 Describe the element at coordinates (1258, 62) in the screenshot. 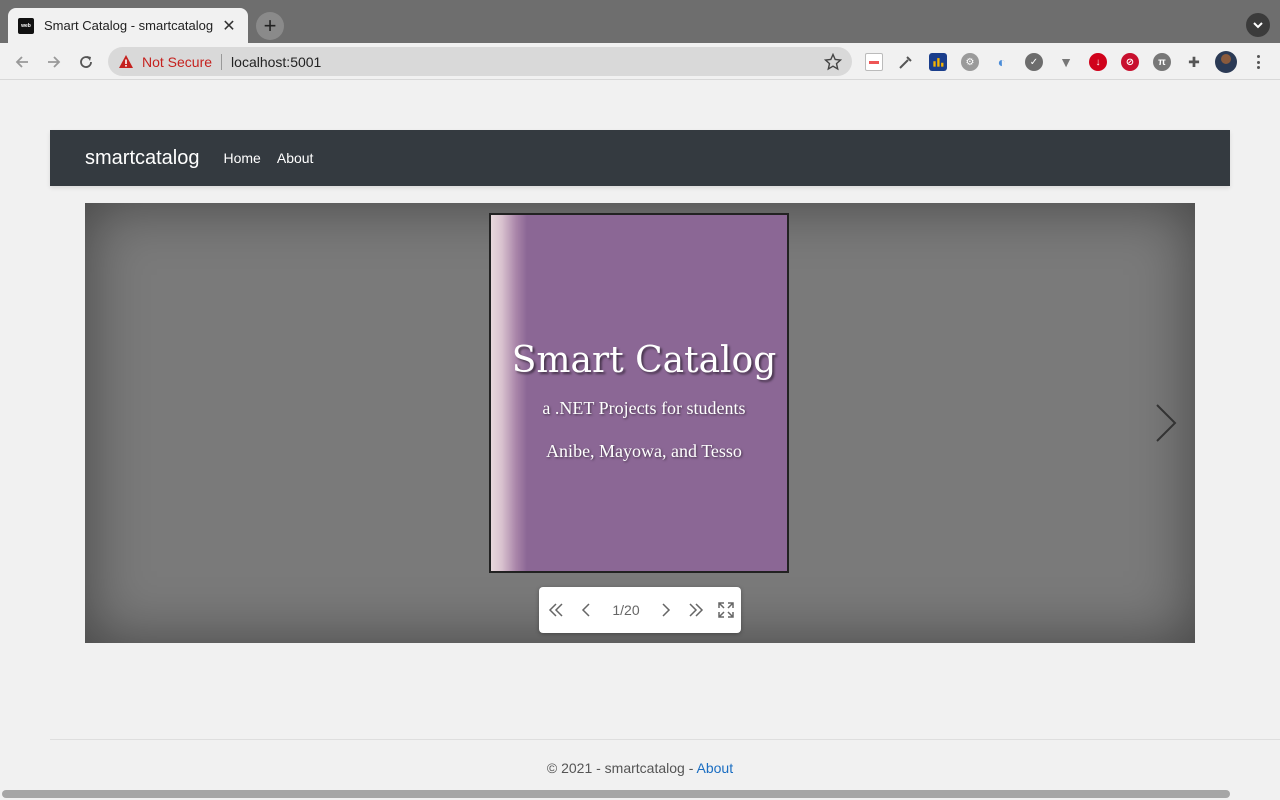

I see `browser-menu-icon` at that location.